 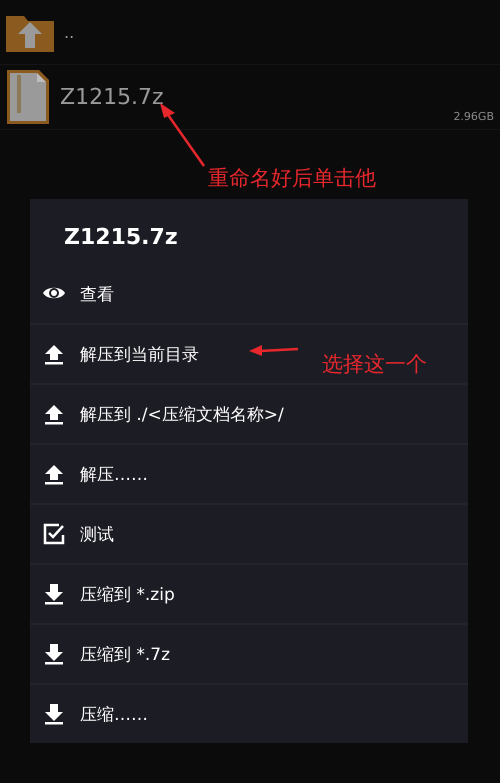 I want to click on file-row: Z1215.7z 2.96GB, so click(x=250, y=97).